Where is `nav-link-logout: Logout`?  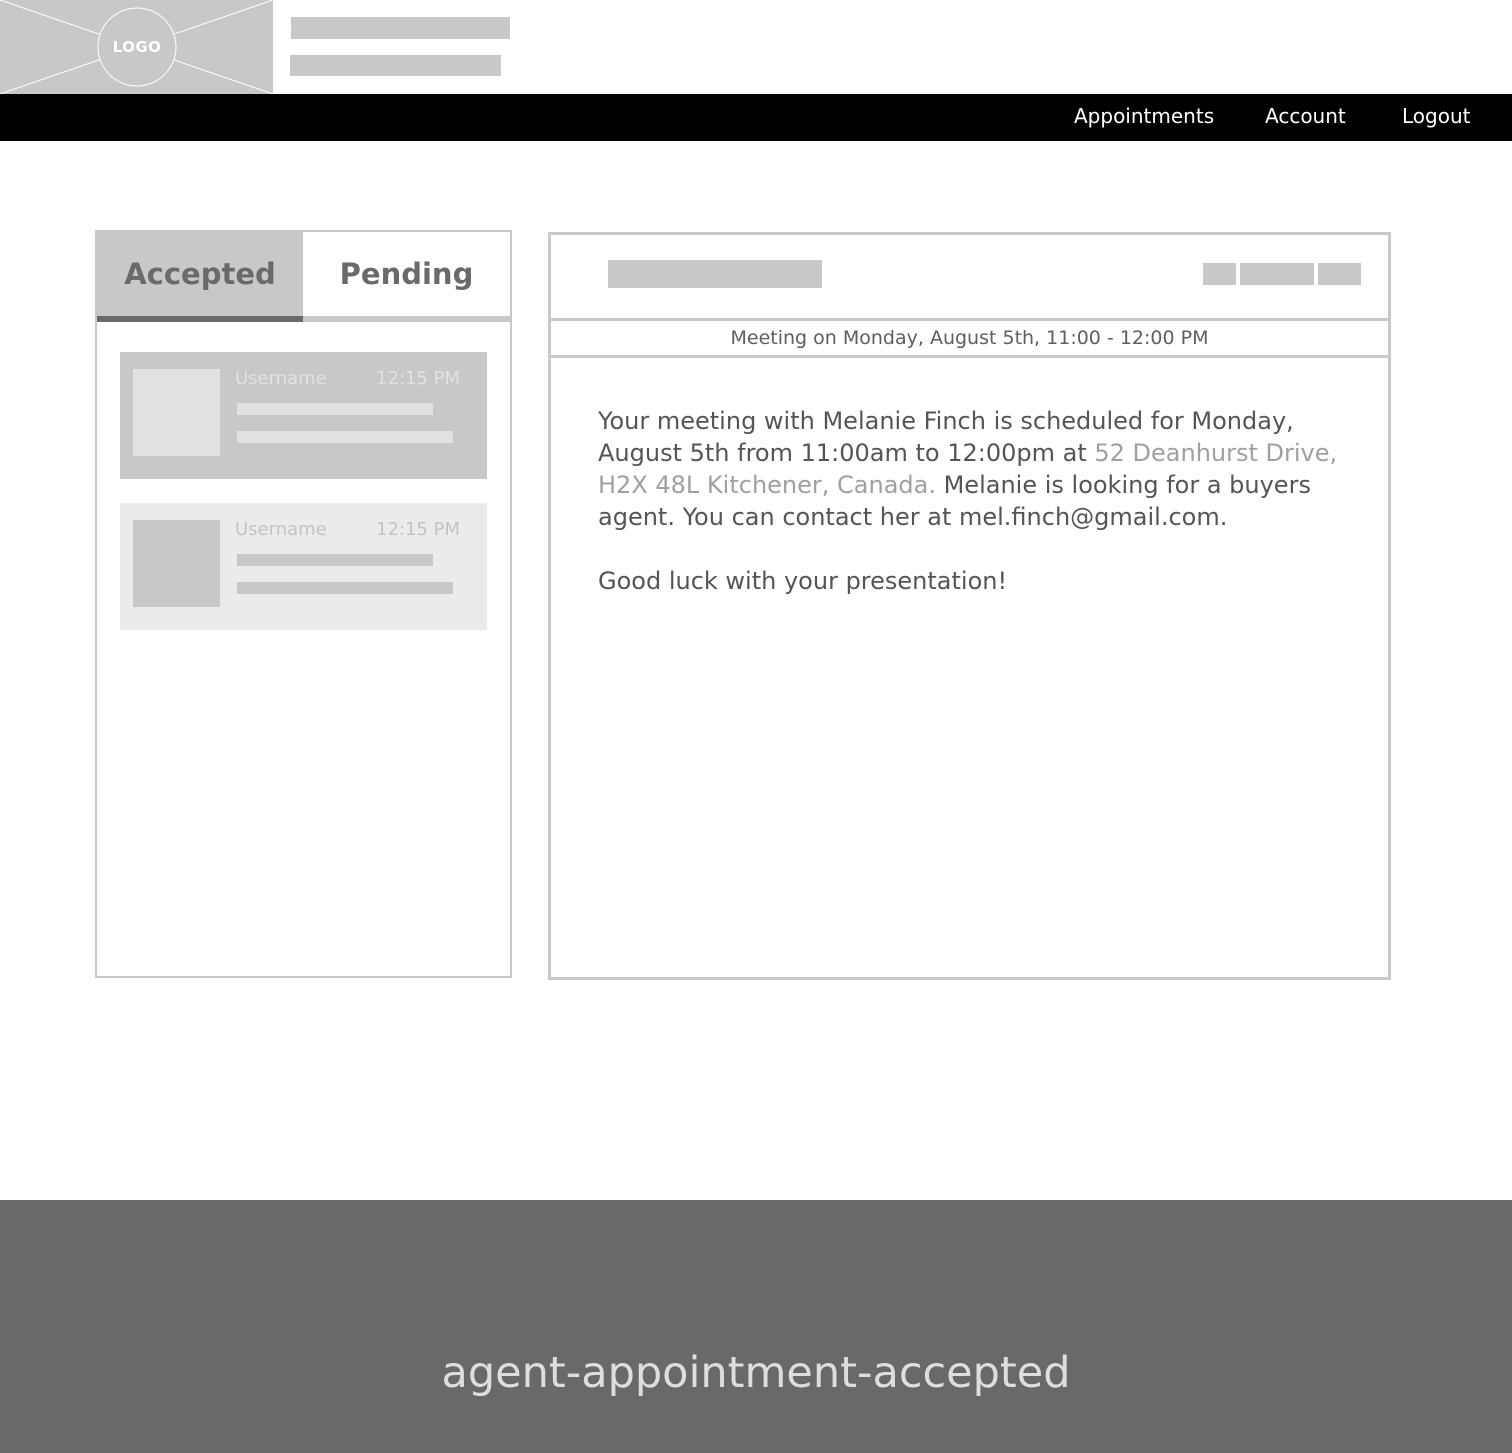
nav-link-logout: Logout is located at coordinates (1436, 117).